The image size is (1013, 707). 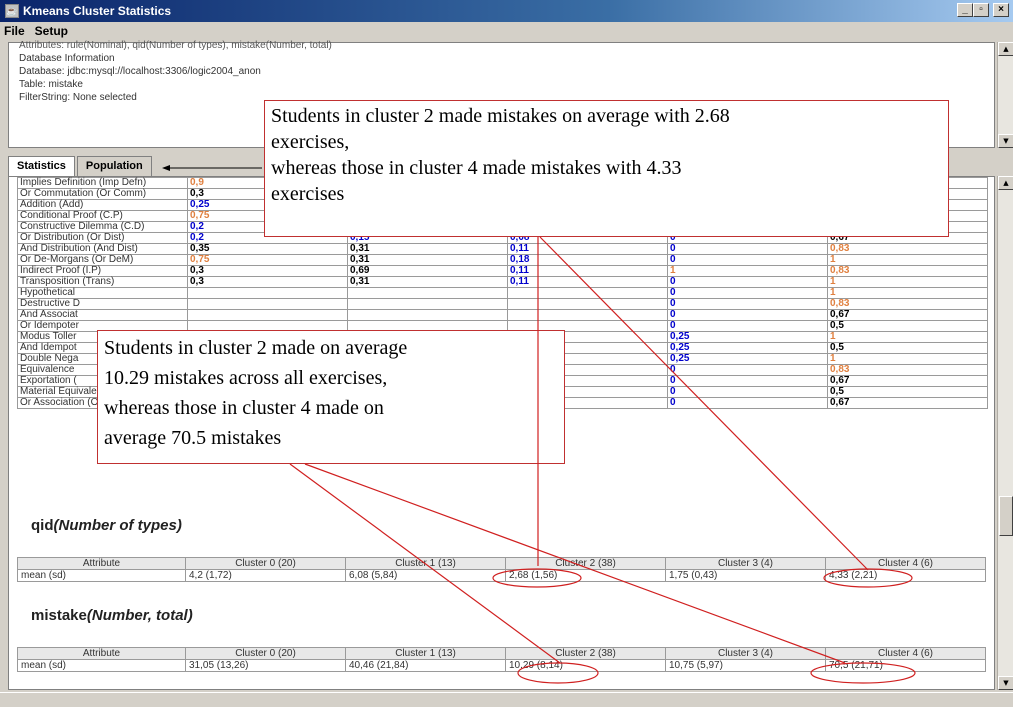 What do you see at coordinates (193, 438) in the screenshot?
I see `callout-line: average 70.5 mistakes` at bounding box center [193, 438].